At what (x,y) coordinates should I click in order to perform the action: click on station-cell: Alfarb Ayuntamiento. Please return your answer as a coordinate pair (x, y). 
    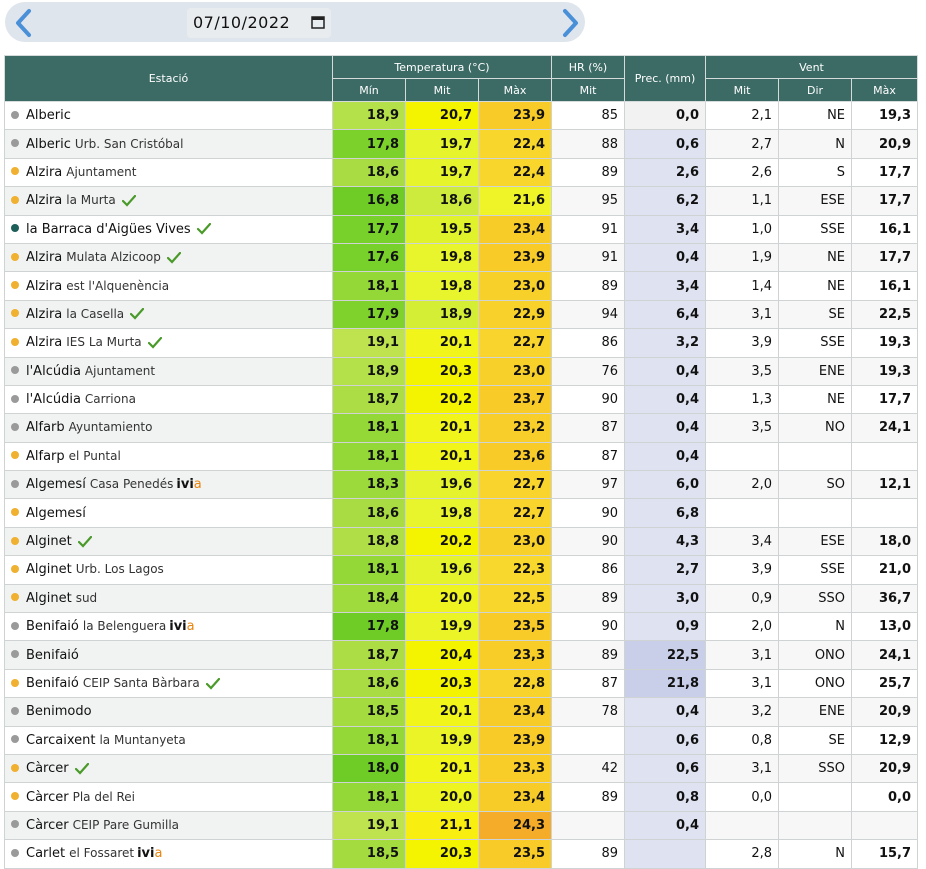
    Looking at the image, I should click on (168, 428).